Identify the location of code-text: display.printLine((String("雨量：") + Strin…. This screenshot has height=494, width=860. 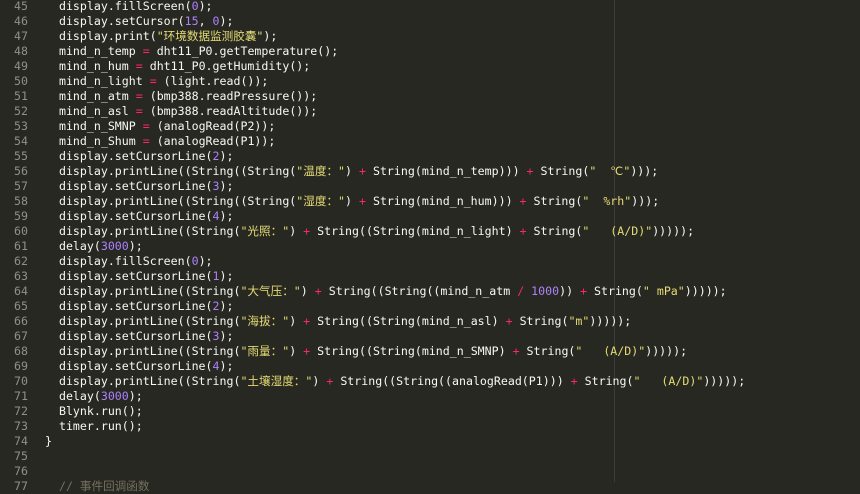
(366, 351).